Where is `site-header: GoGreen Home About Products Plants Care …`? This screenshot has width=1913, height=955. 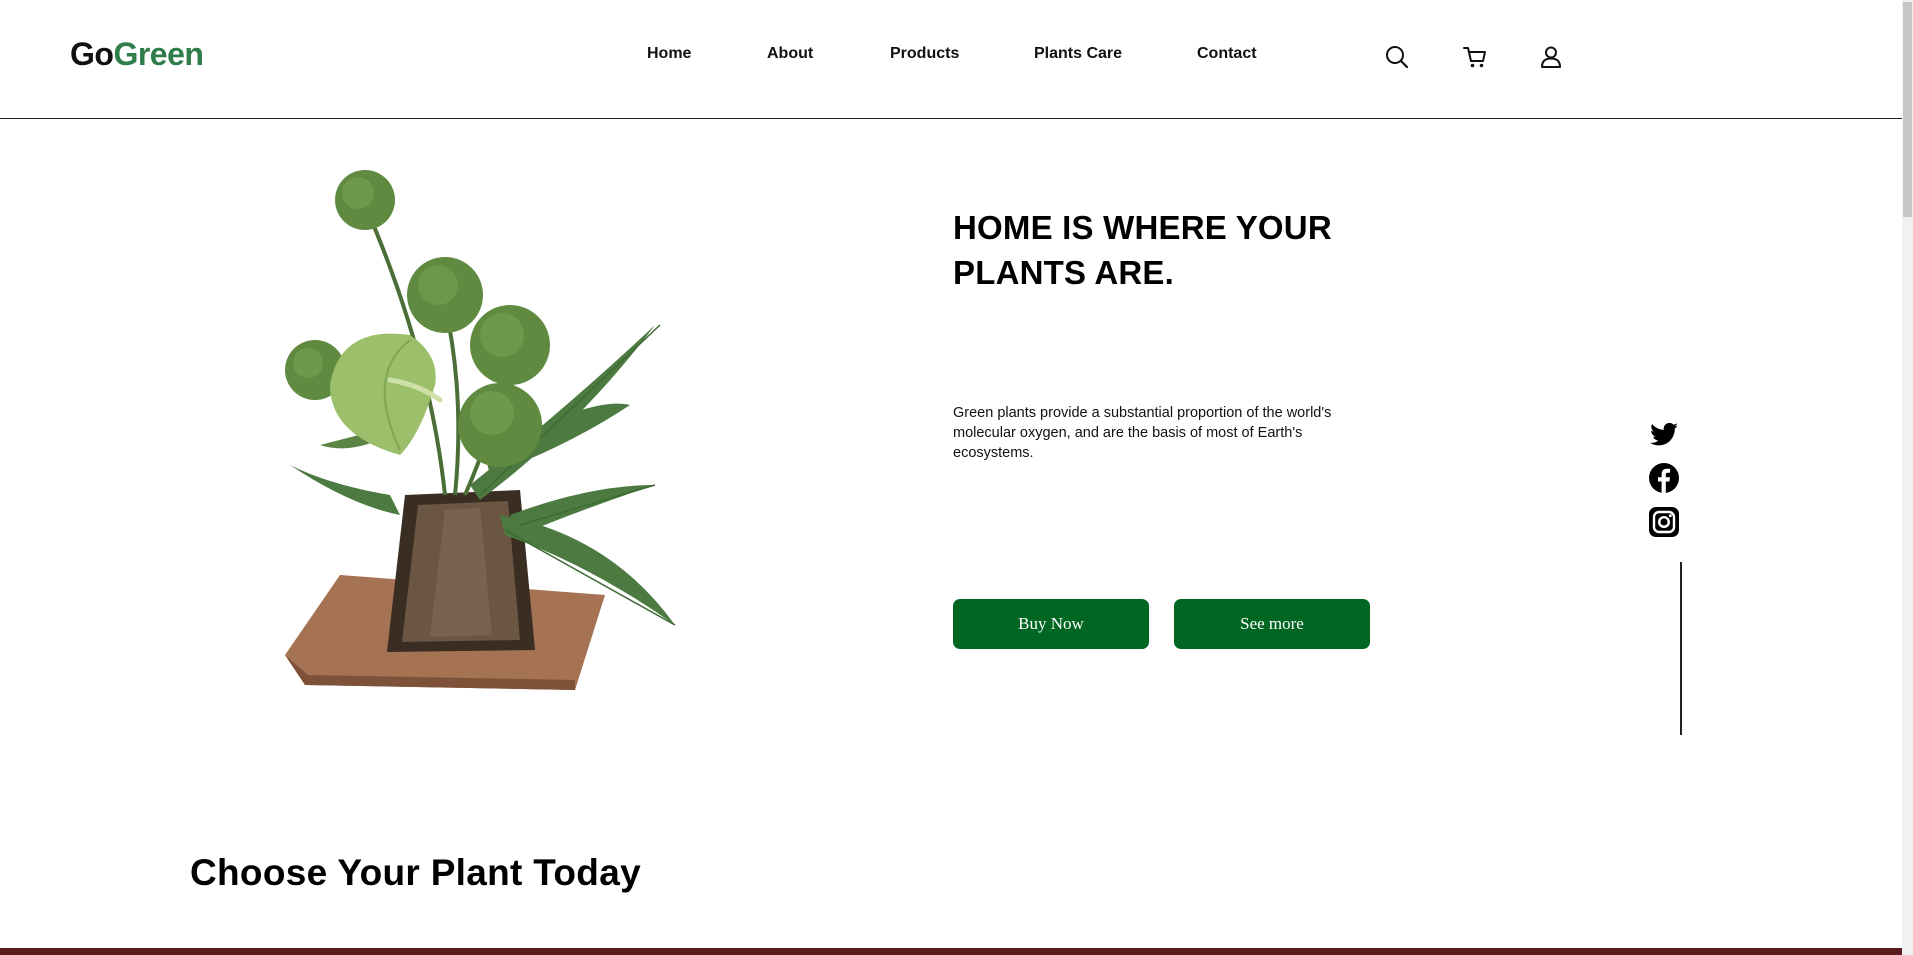
site-header: GoGreen Home About Products Plants Care … is located at coordinates (951, 59).